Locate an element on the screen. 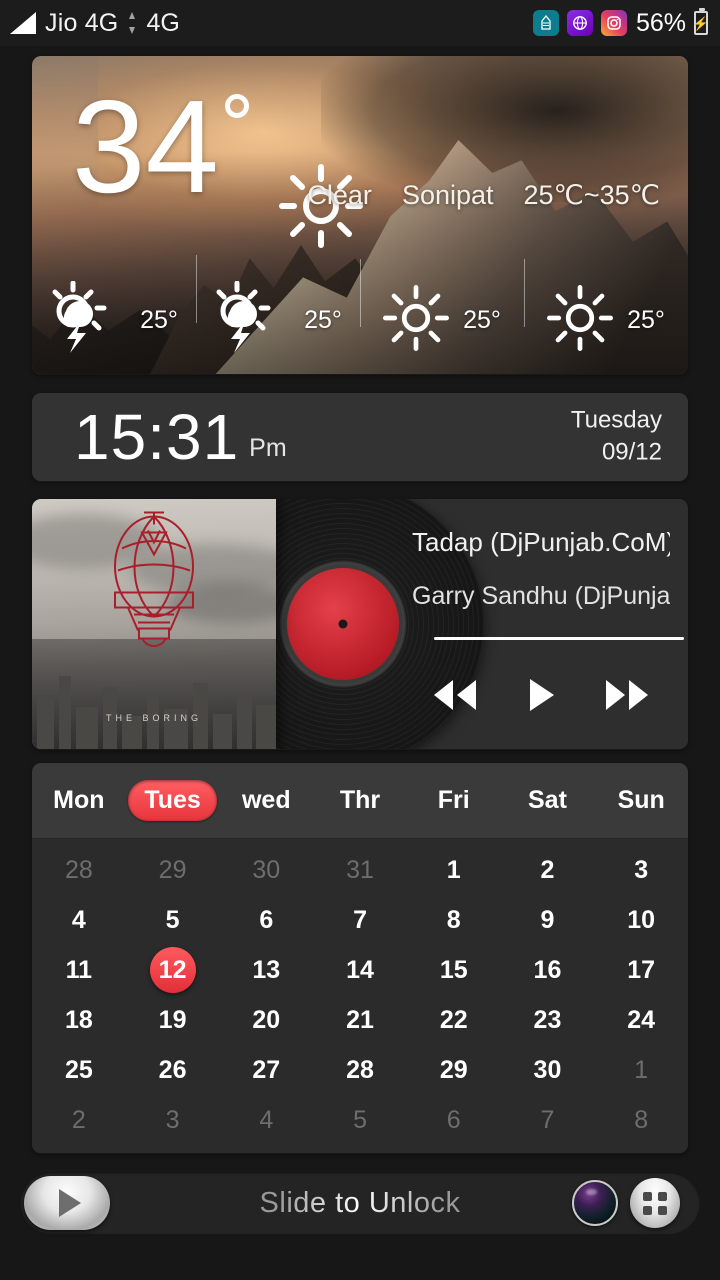 Image resolution: width=720 pixels, height=1280 pixels. calendar-week-row: 11 12 13 14 15 16 17 is located at coordinates (360, 970).